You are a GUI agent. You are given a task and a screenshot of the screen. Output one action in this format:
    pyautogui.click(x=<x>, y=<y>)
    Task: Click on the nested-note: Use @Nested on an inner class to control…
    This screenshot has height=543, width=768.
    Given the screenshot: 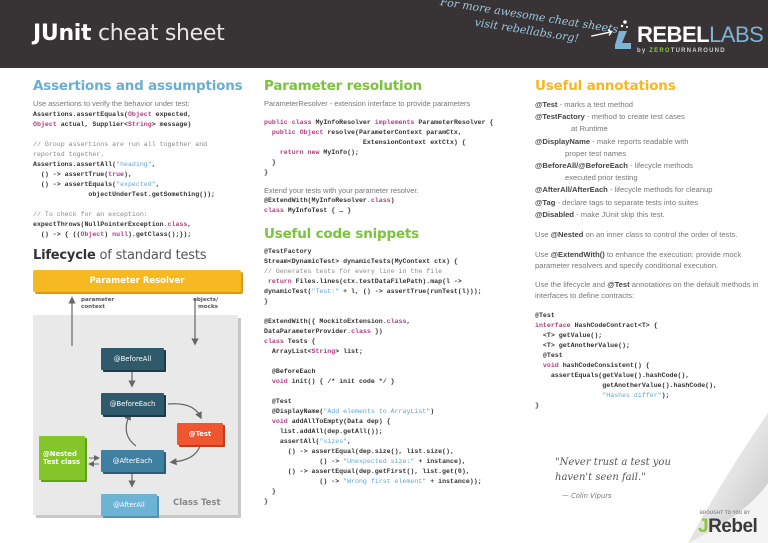 What is the action you would take?
    pyautogui.click(x=636, y=235)
    